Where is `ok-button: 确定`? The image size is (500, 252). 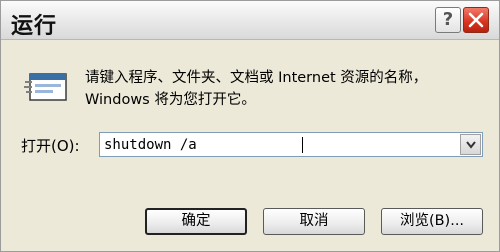 ok-button: 确定 is located at coordinates (196, 221).